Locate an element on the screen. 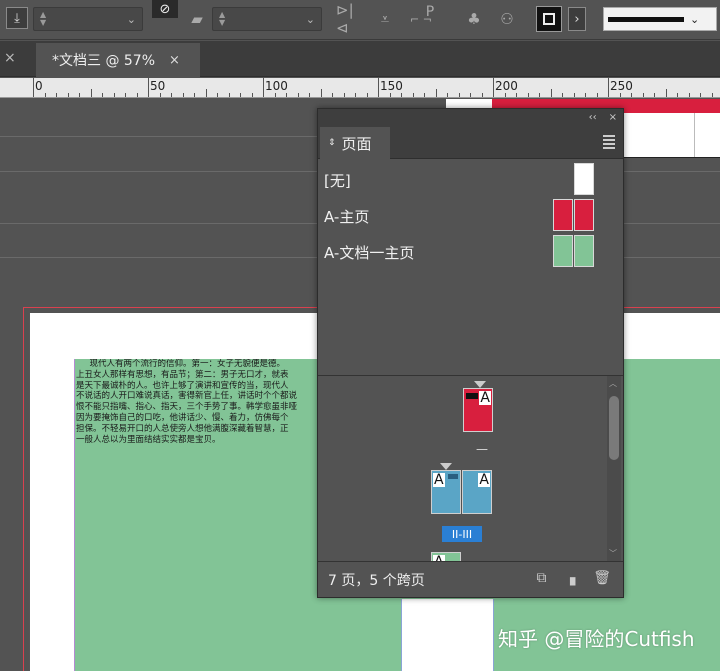  flip-vertical-icon: ⩡ is located at coordinates (385, 19).